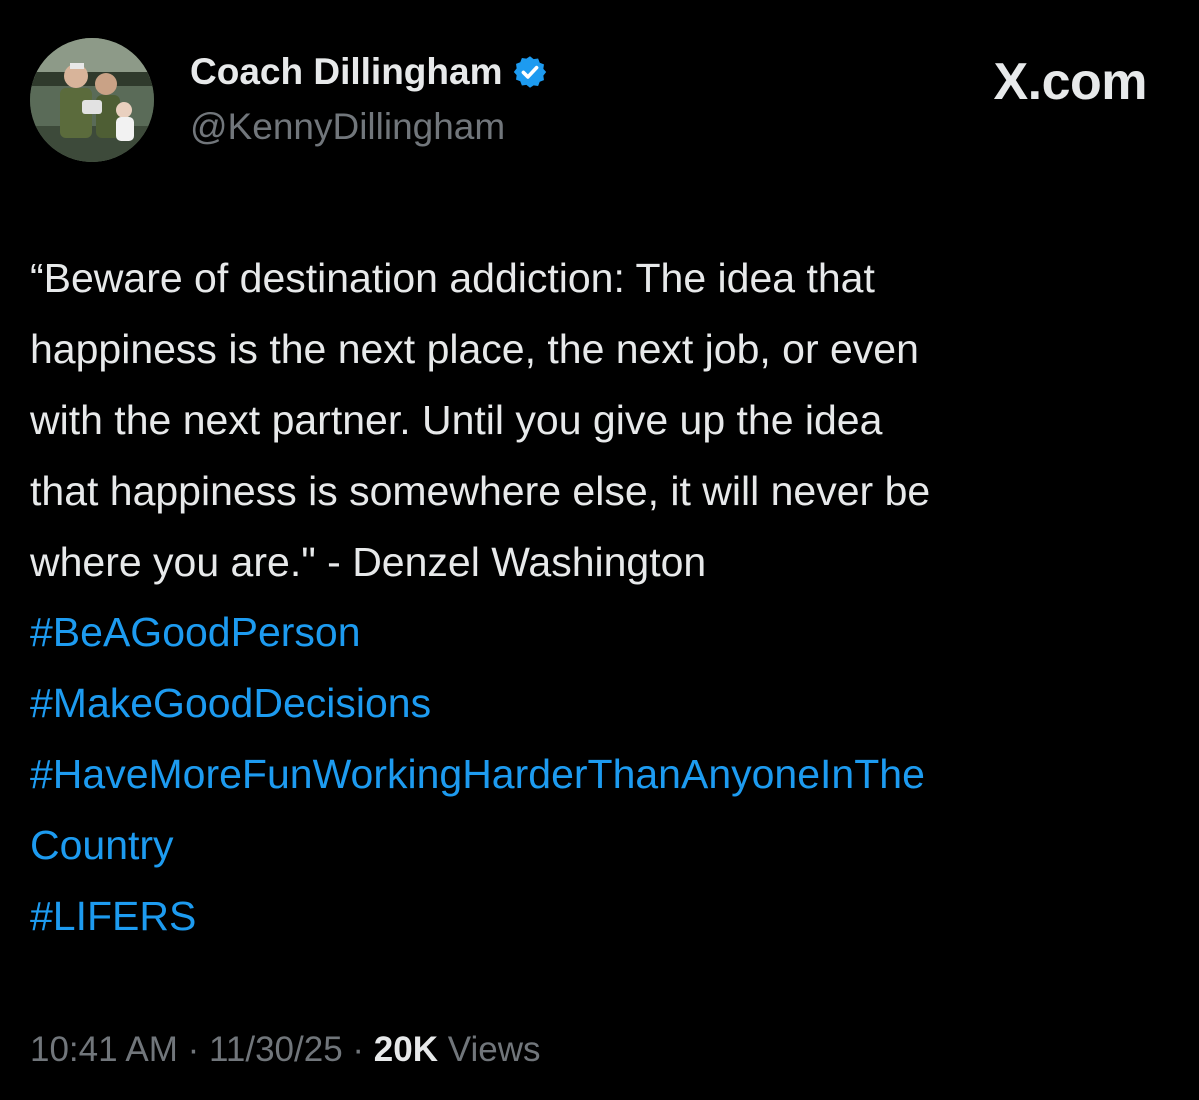  I want to click on profile-photo, so click(92, 100).